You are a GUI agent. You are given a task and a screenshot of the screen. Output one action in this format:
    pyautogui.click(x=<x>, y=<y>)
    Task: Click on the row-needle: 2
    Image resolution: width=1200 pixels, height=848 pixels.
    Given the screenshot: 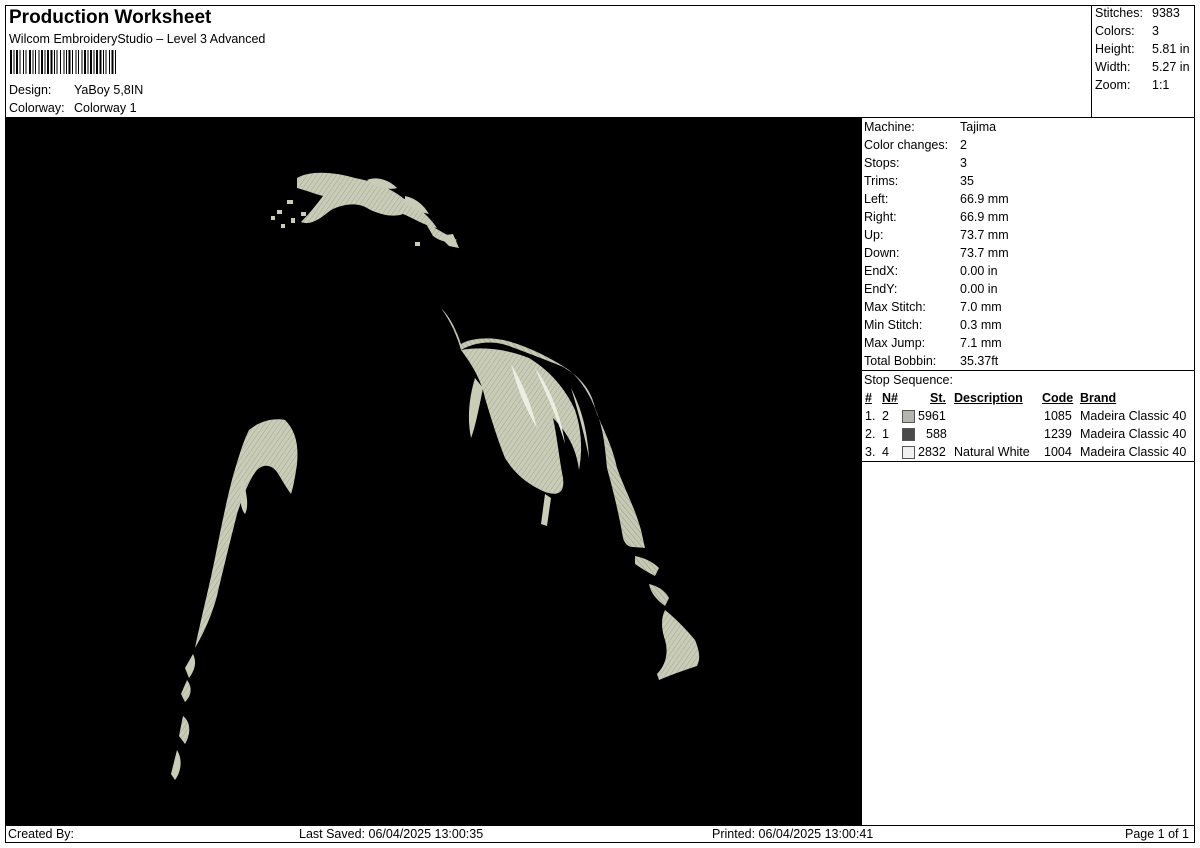 What is the action you would take?
    pyautogui.click(x=885, y=416)
    